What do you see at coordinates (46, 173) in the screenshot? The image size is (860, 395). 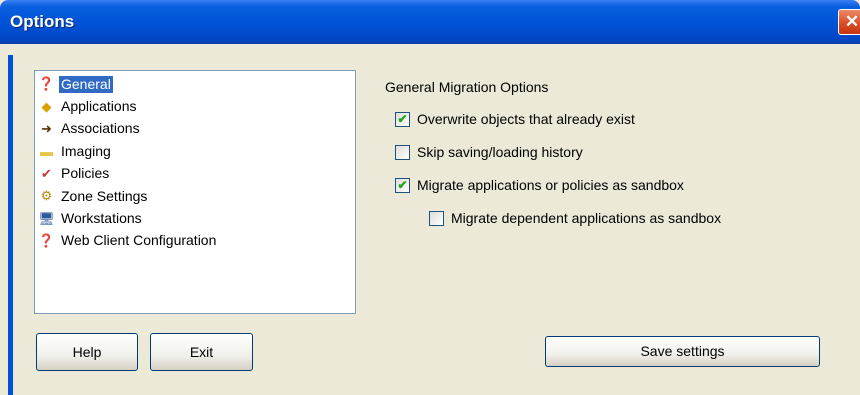 I see `policies-icon: ✔` at bounding box center [46, 173].